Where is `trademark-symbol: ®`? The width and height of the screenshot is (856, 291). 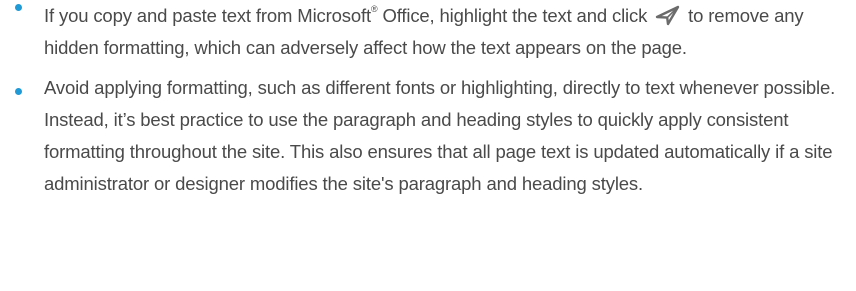 trademark-symbol: ® is located at coordinates (374, 8).